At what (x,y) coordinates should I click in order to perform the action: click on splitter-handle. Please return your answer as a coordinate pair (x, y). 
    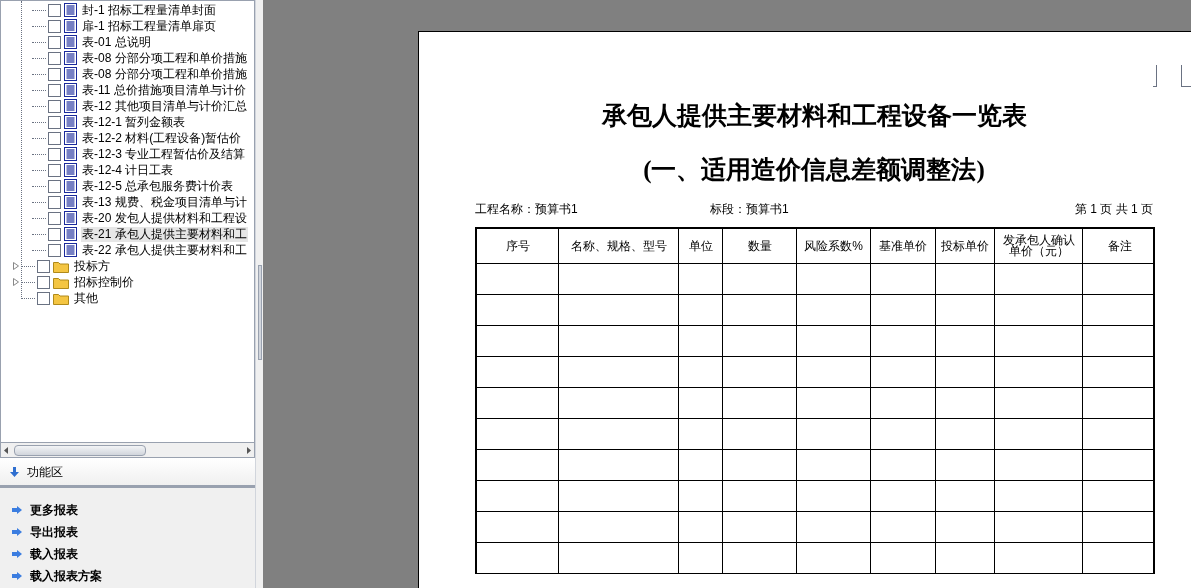
    Looking at the image, I should click on (259, 312).